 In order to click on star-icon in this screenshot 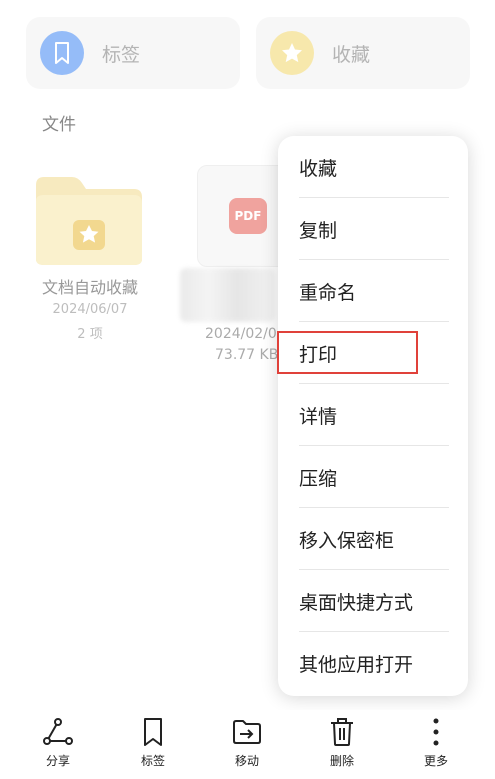, I will do `click(292, 53)`.